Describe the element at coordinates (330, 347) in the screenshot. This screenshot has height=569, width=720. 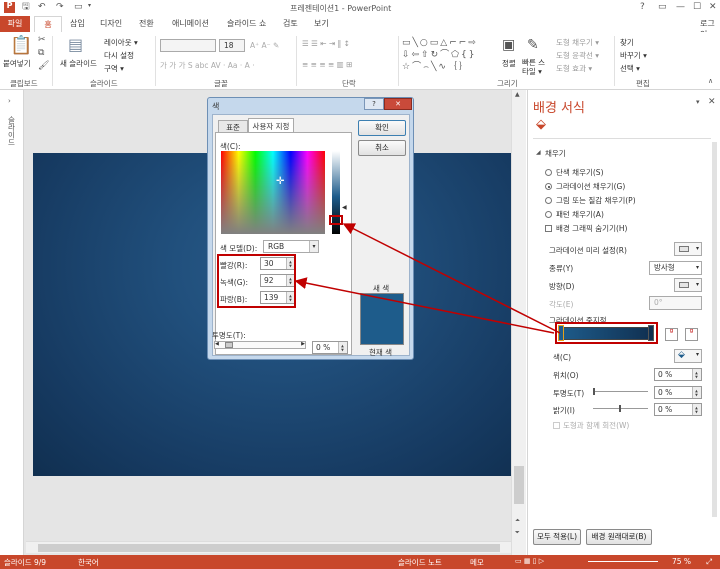
I see `dialog-transparency-spinner: 0 %` at that location.